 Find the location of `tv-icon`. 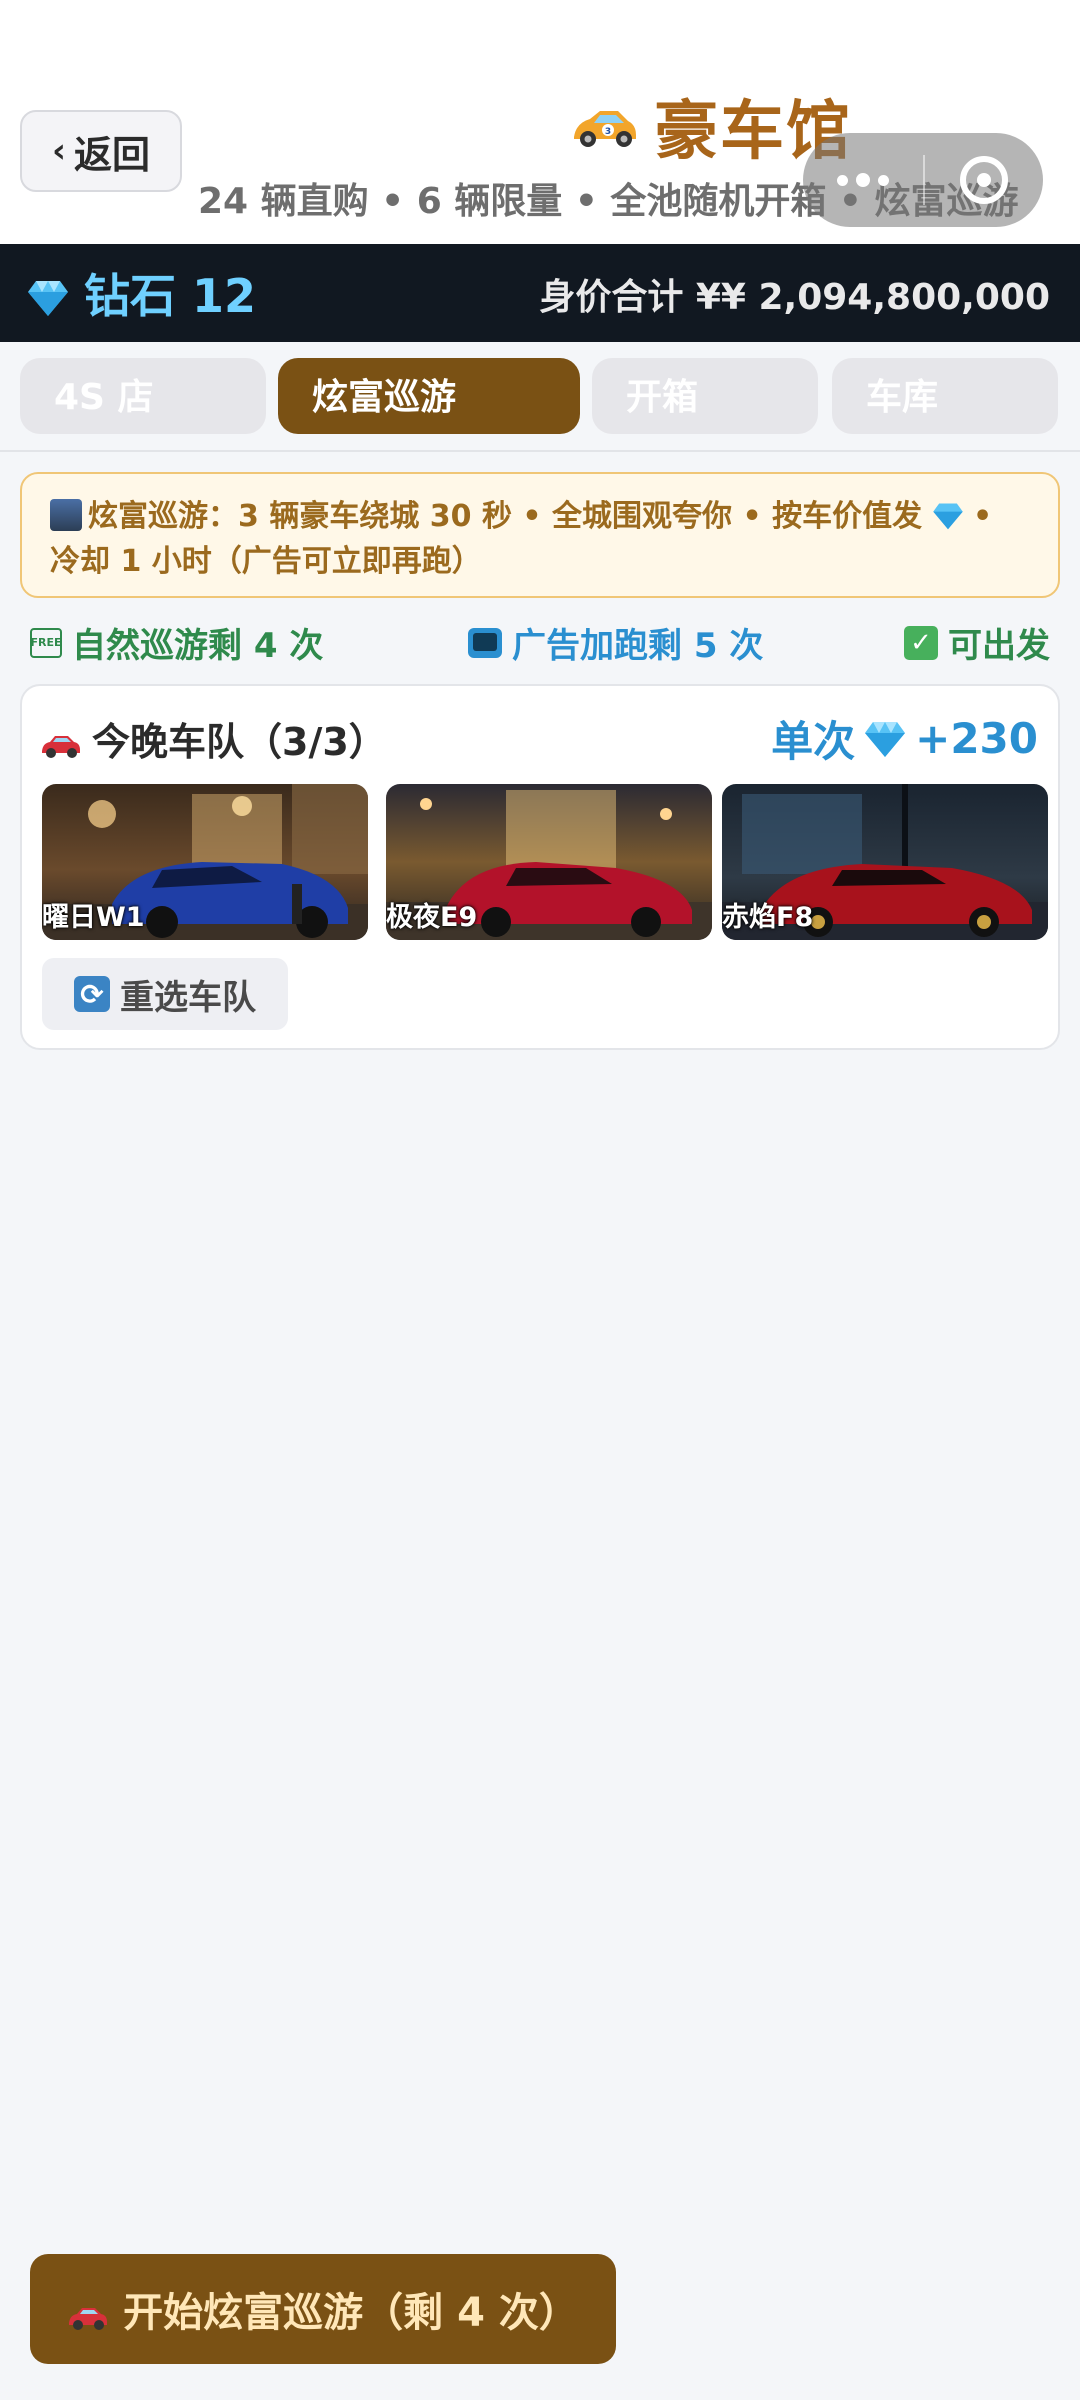

tv-icon is located at coordinates (485, 642).